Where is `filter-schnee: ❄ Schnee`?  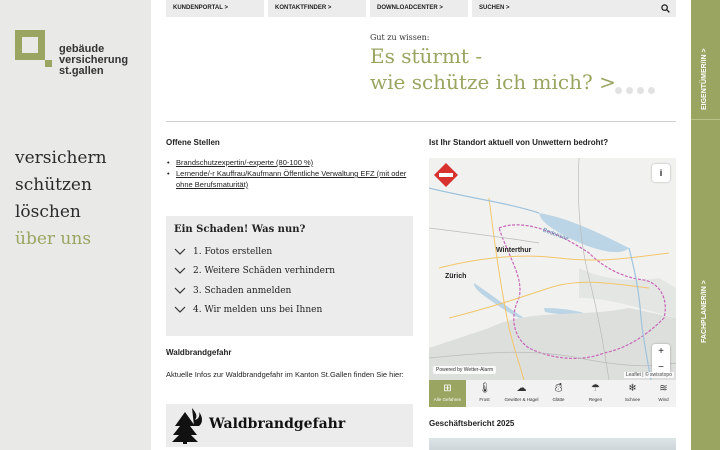 filter-schnee: ❄ Schnee is located at coordinates (632, 393).